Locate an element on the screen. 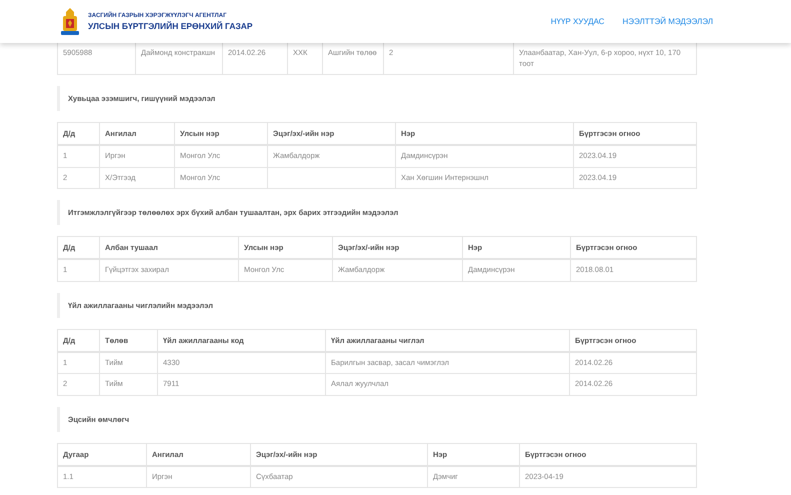 The width and height of the screenshot is (791, 495). emblem-logo-icon is located at coordinates (70, 21).